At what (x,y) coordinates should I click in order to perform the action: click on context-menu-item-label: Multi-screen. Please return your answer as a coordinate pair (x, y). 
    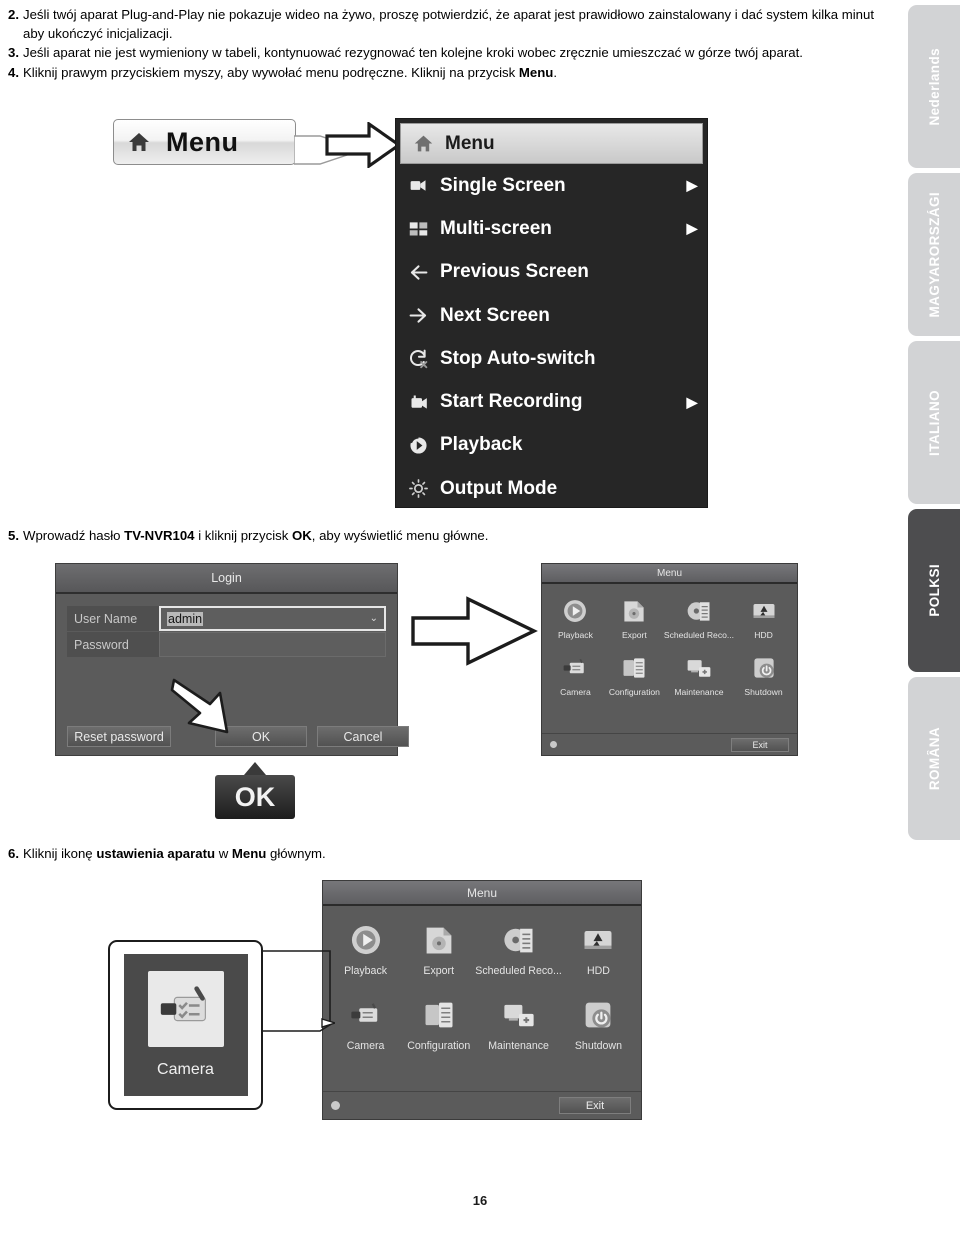
    Looking at the image, I should click on (496, 228).